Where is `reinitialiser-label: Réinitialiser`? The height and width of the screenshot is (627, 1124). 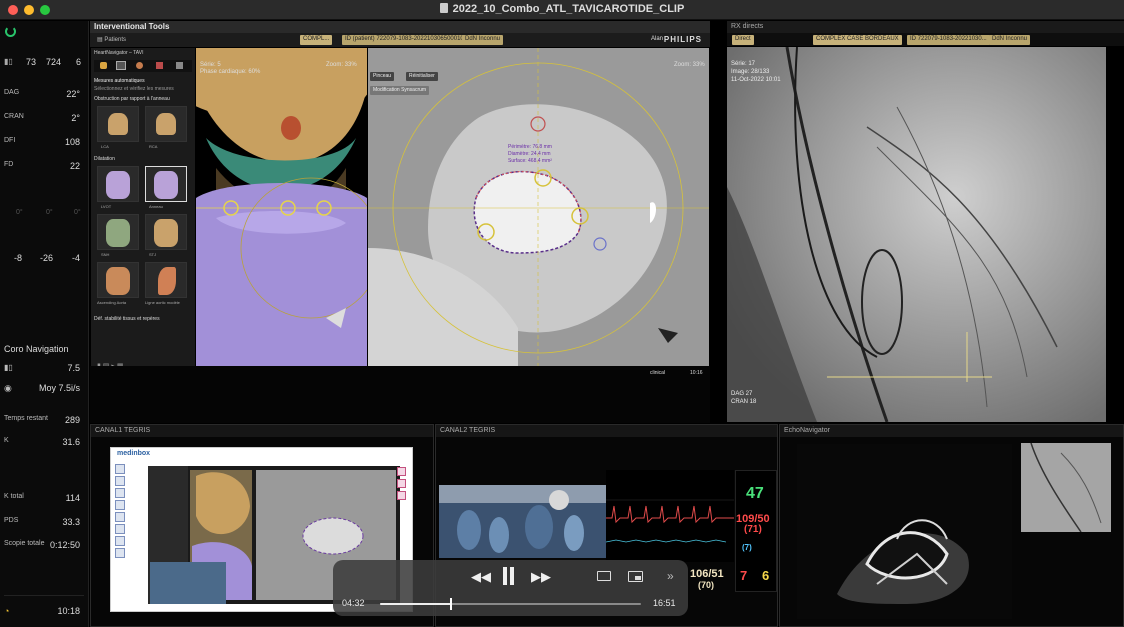
reinitialiser-label: Réinitialiser is located at coordinates (422, 76).